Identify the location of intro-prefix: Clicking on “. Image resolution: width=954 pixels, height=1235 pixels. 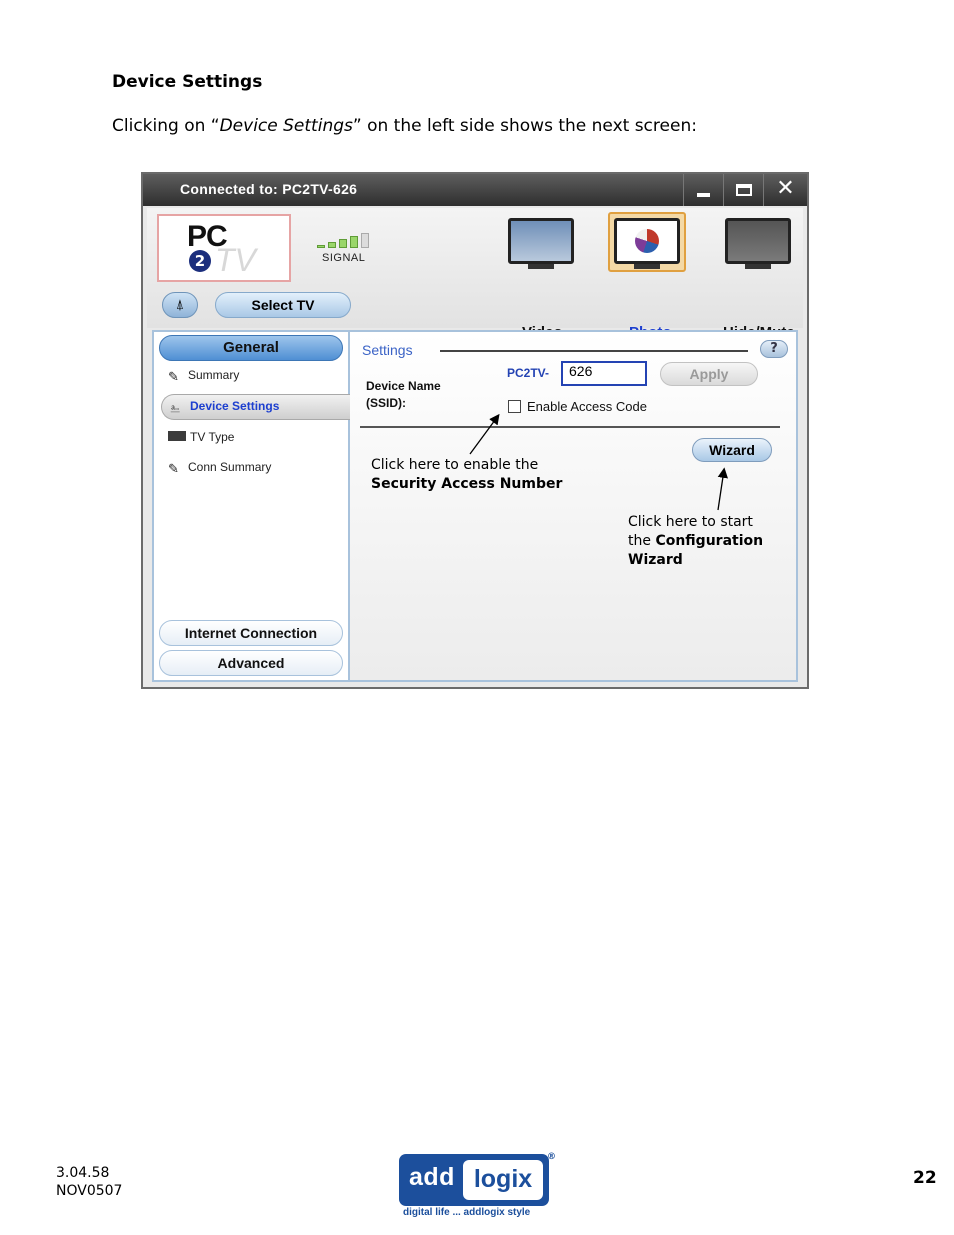
(166, 126).